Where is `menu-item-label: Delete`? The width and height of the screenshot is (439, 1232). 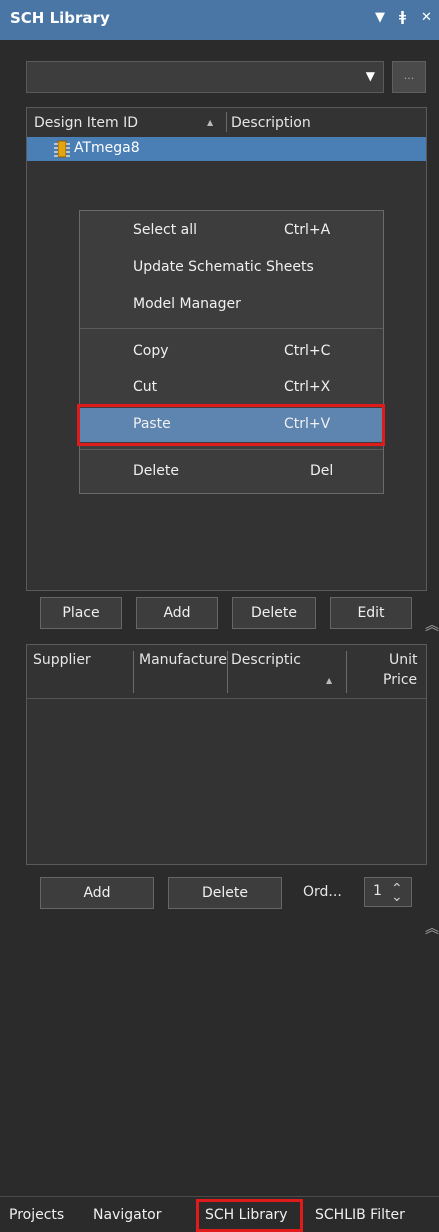 menu-item-label: Delete is located at coordinates (156, 471).